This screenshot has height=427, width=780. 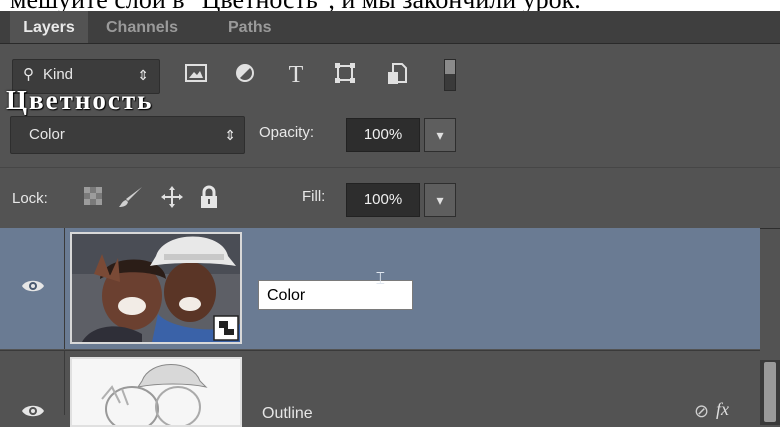 I want to click on lock-brush-icon, so click(x=130, y=198).